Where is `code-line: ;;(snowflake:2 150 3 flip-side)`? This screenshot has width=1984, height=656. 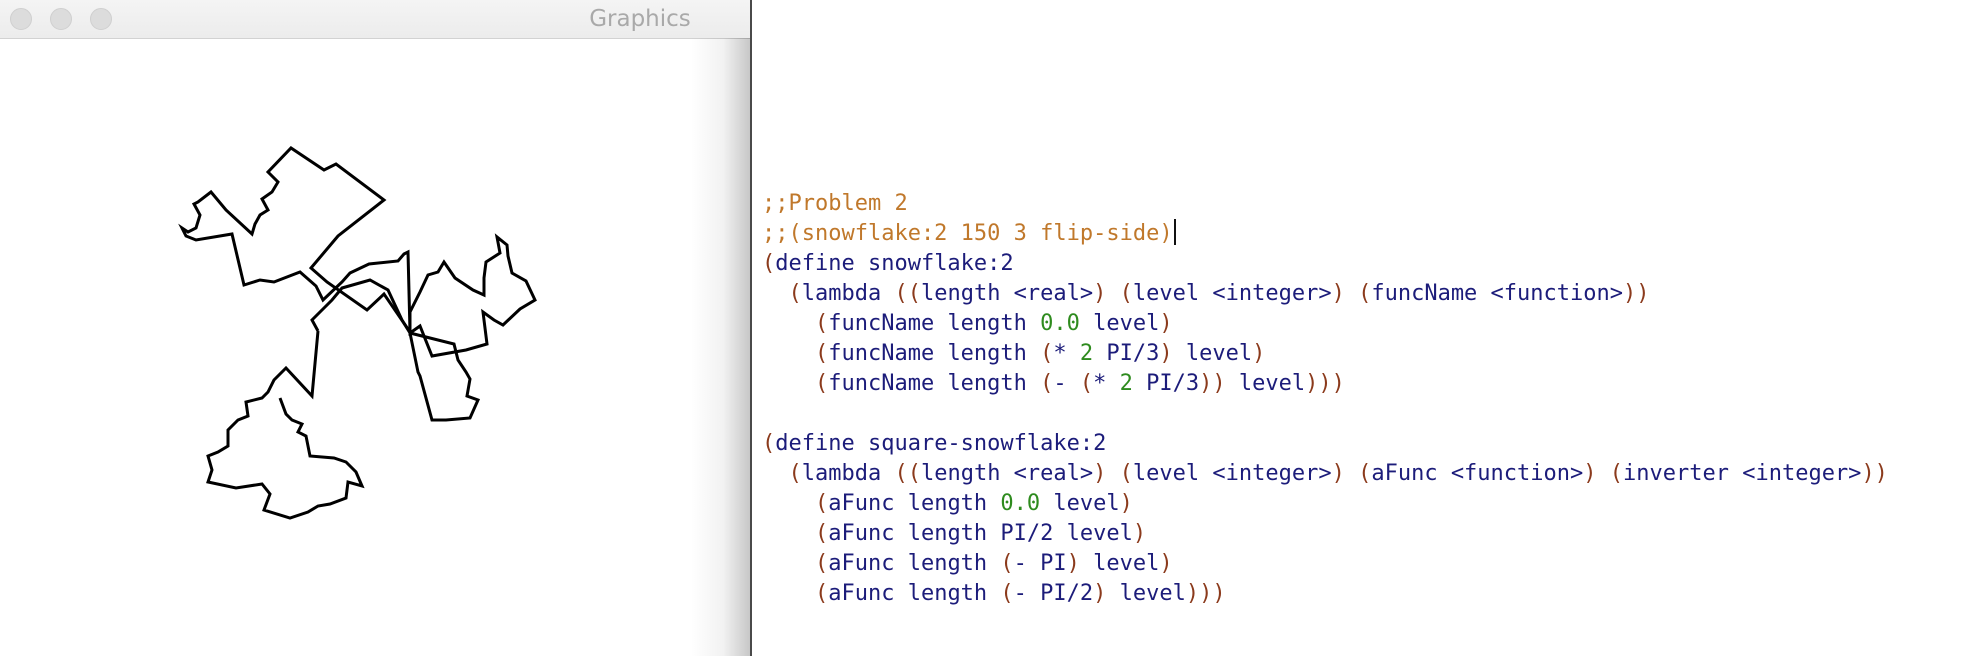
code-line: ;;(snowflake:2 150 3 flip-side) is located at coordinates (1325, 234).